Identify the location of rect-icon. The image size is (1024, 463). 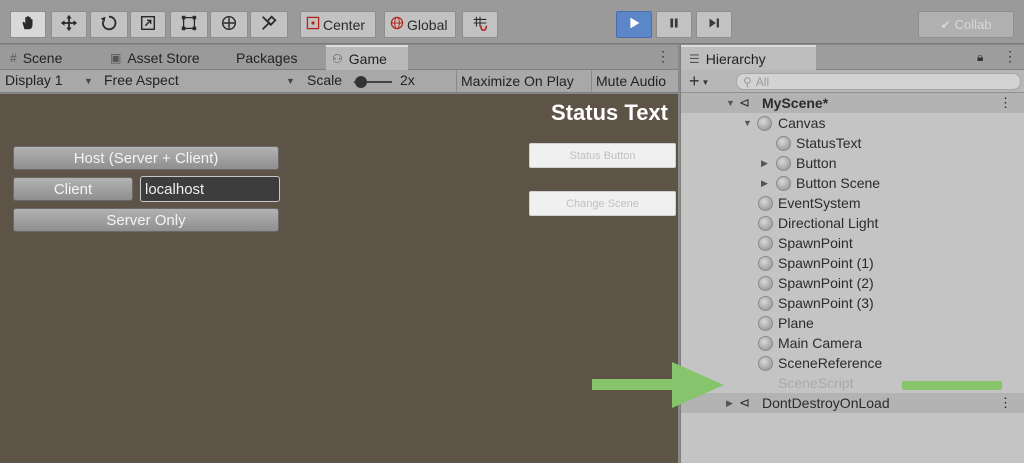
(189, 25).